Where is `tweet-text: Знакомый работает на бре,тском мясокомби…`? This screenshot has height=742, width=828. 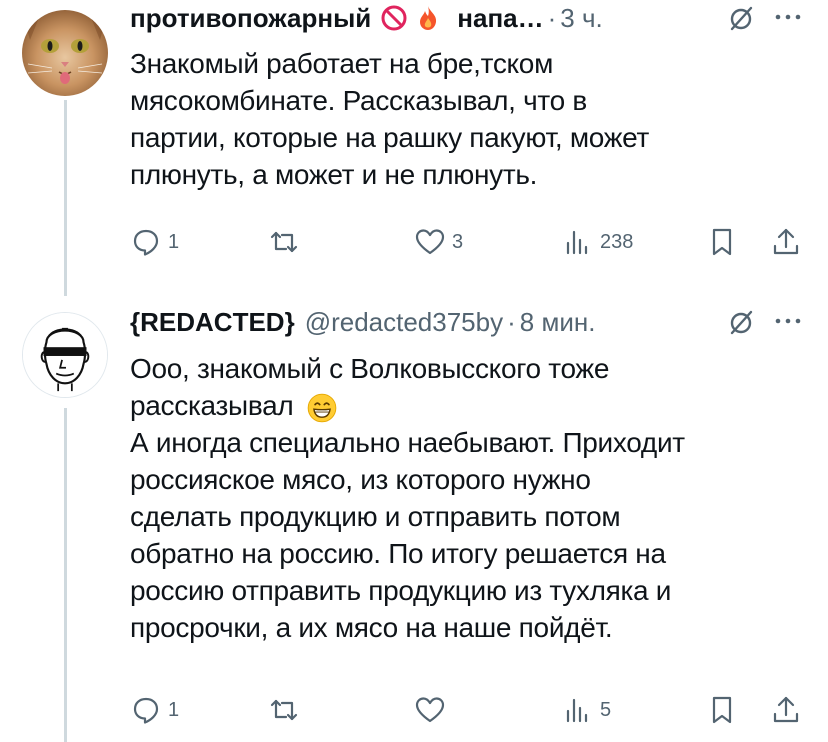 tweet-text: Знакомый работает на бре,тском мясокомби… is located at coordinates (389, 119).